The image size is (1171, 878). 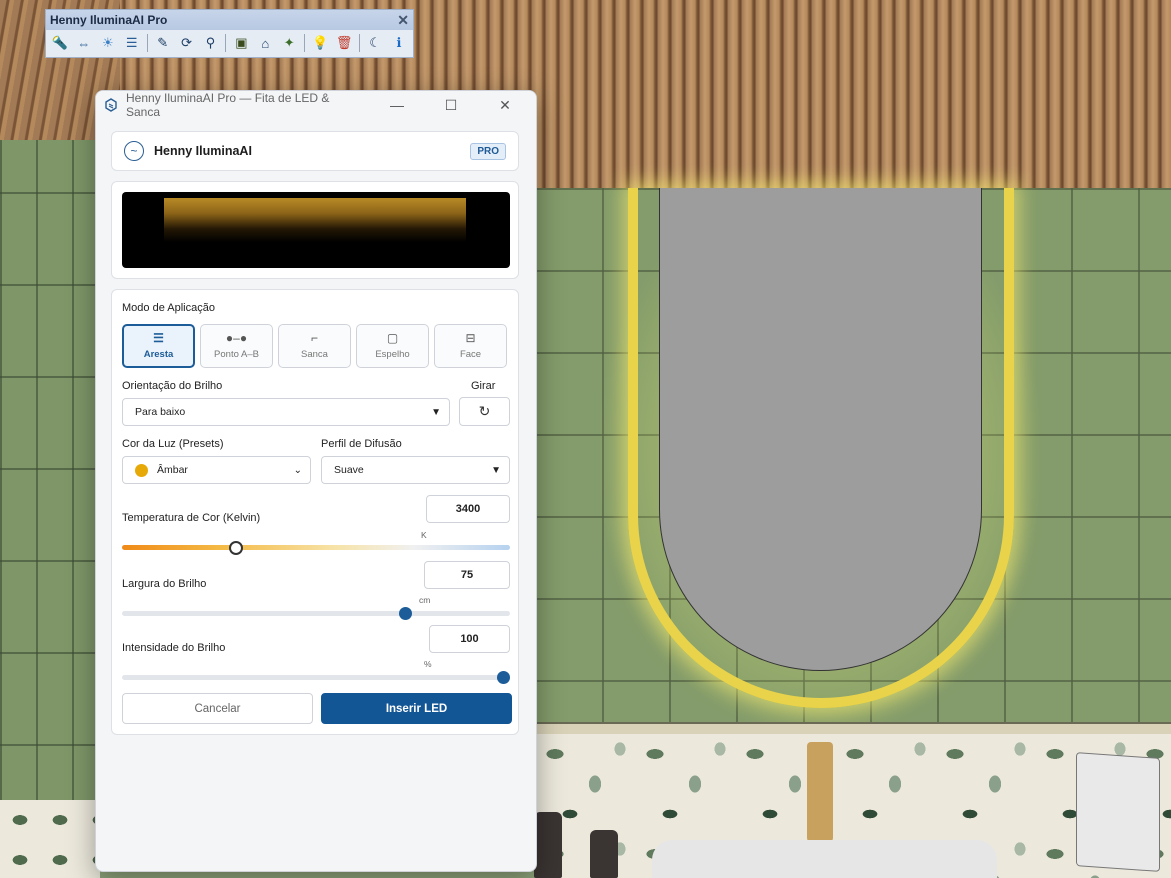 I want to click on app-icon, so click(x=111, y=105).